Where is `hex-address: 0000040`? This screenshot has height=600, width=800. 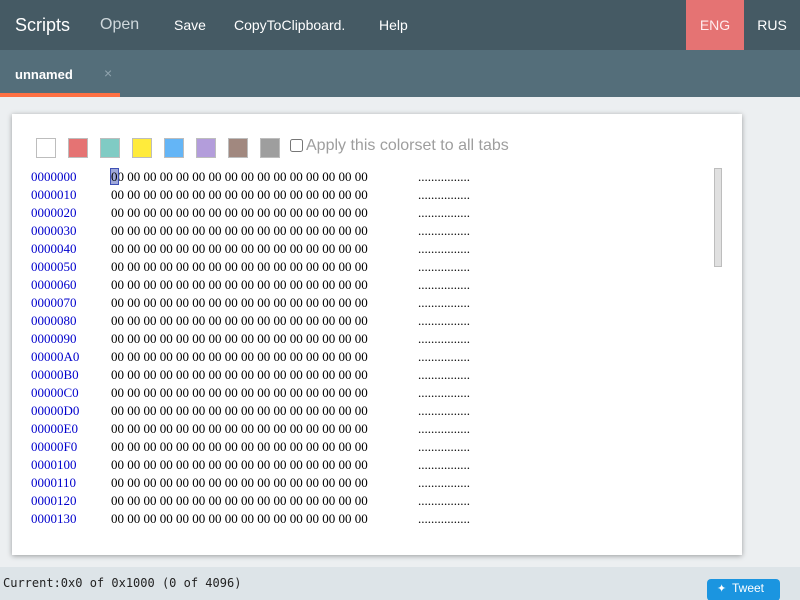 hex-address: 0000040 is located at coordinates (54, 249).